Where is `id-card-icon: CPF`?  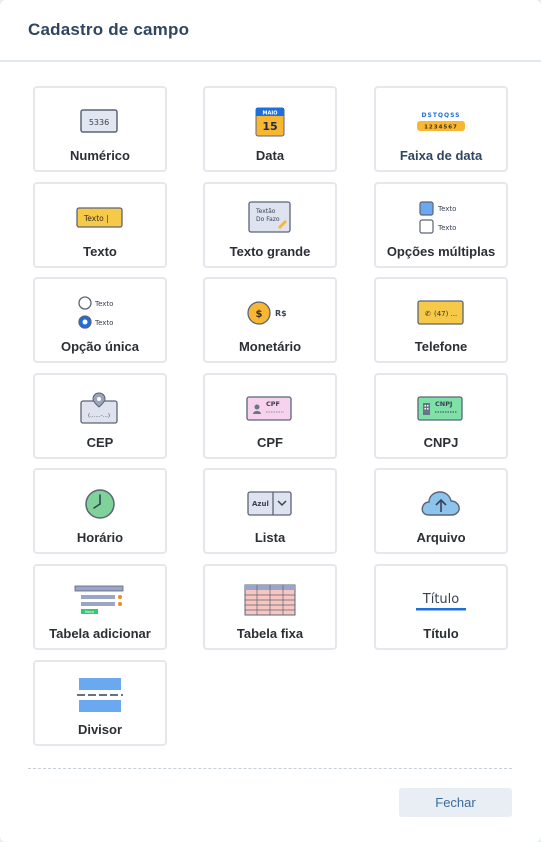 id-card-icon: CPF is located at coordinates (270, 409).